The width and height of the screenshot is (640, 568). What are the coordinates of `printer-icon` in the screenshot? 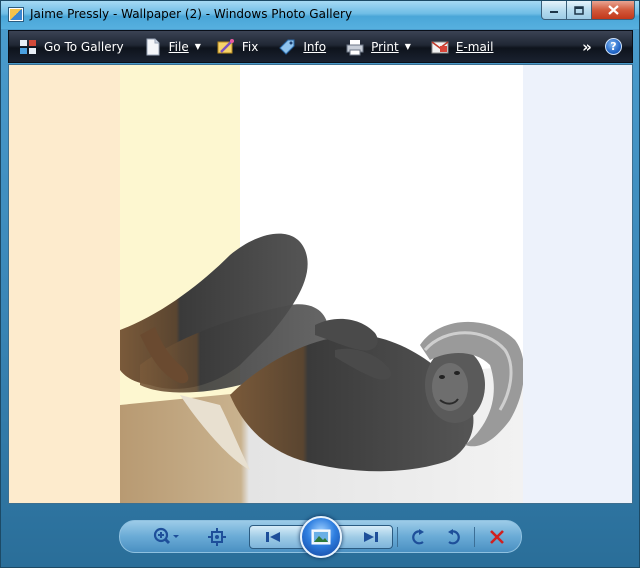 It's located at (355, 47).